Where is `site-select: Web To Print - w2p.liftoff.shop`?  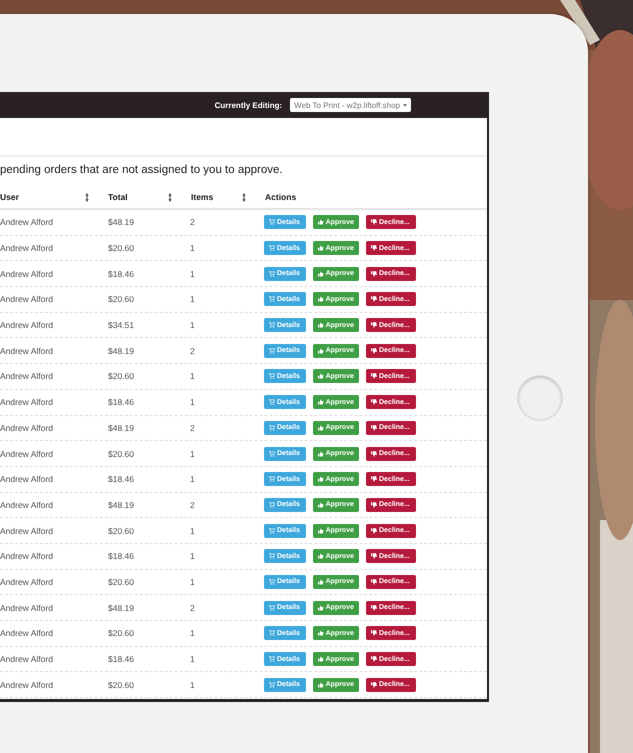
site-select: Web To Print - w2p.liftoff.shop is located at coordinates (350, 105).